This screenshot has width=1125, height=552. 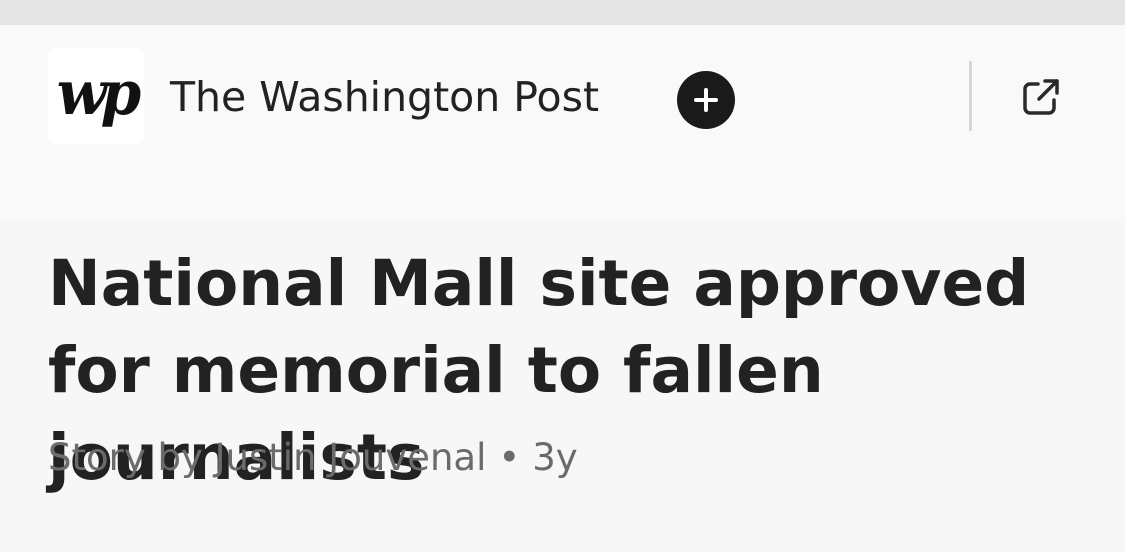 I want to click on byline-author: Story by Justin Jouvenal, so click(x=267, y=457).